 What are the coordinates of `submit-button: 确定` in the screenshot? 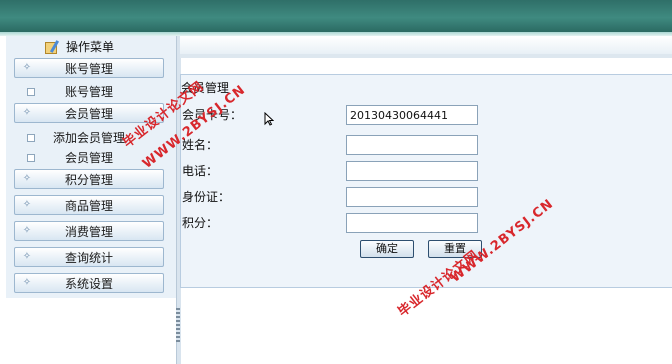 It's located at (387, 249).